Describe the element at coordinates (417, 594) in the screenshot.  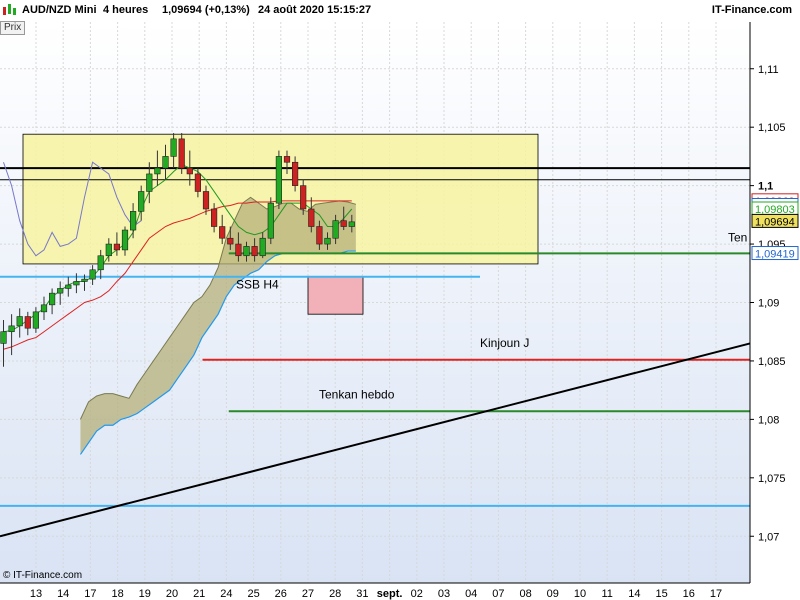
I see `x-tick-label: 02` at that location.